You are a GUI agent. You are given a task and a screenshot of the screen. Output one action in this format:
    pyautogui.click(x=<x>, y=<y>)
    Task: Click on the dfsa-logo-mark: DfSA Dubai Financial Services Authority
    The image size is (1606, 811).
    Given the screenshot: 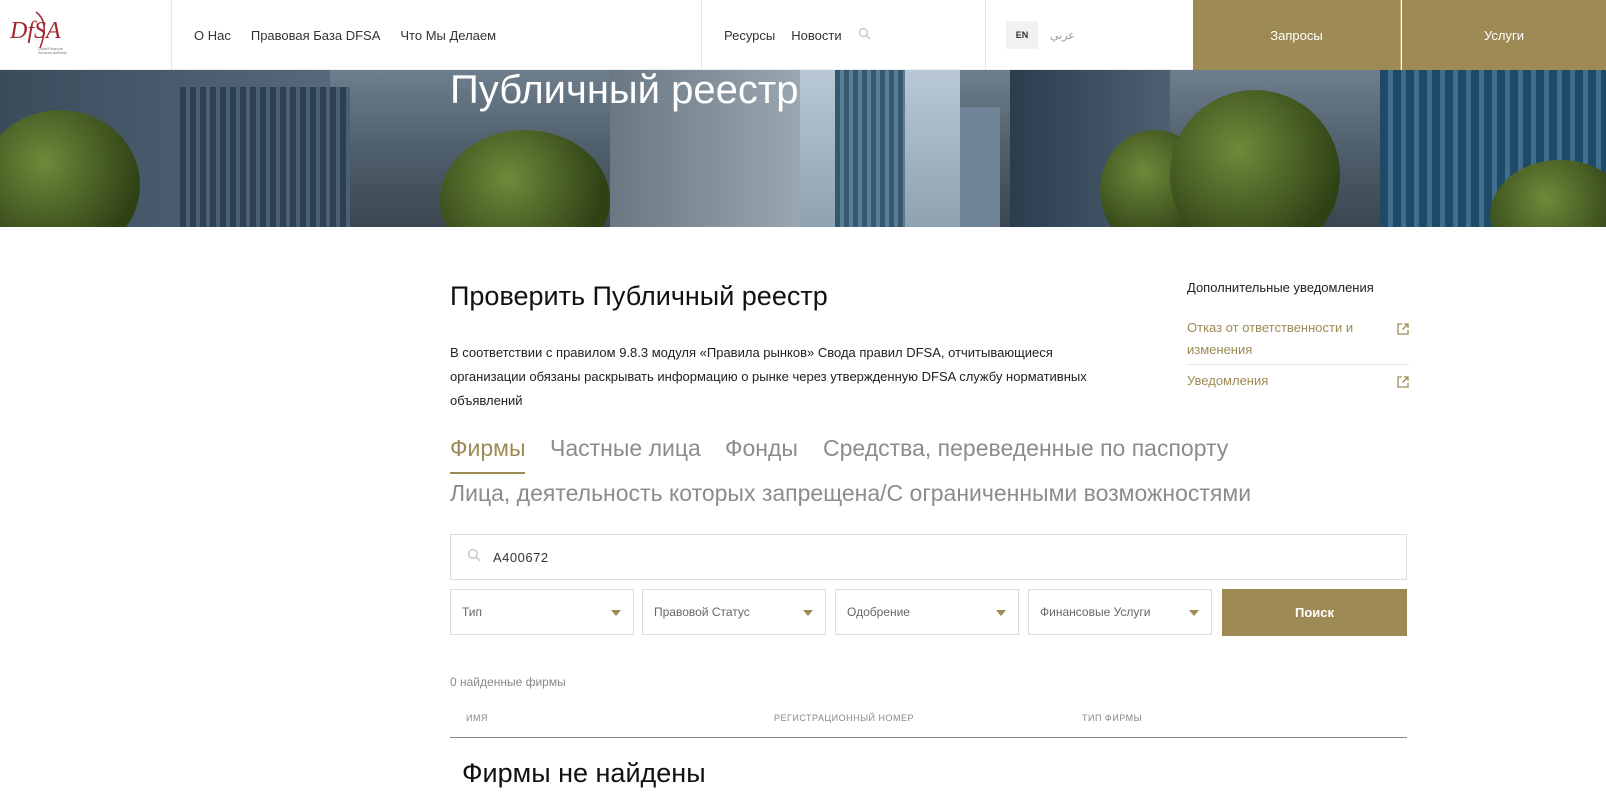 What is the action you would take?
    pyautogui.click(x=38, y=33)
    